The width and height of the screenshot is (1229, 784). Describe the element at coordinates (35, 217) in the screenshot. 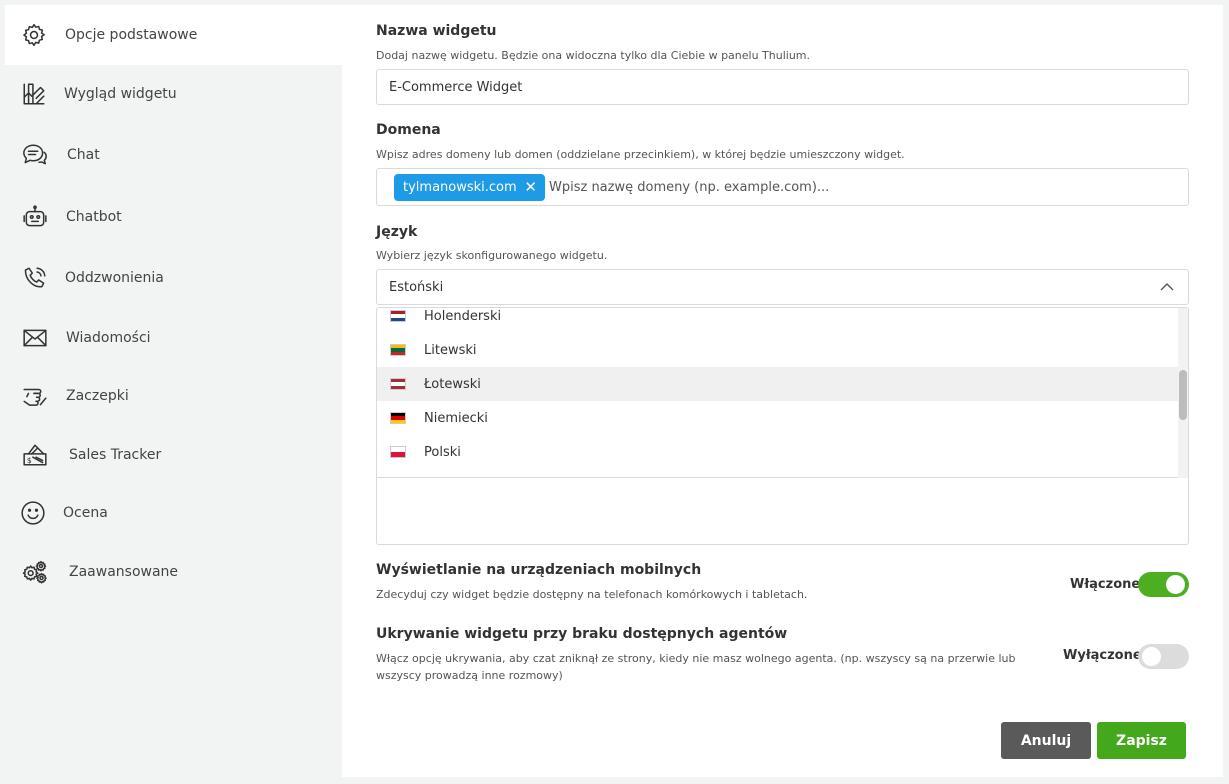

I see `robot-icon` at that location.